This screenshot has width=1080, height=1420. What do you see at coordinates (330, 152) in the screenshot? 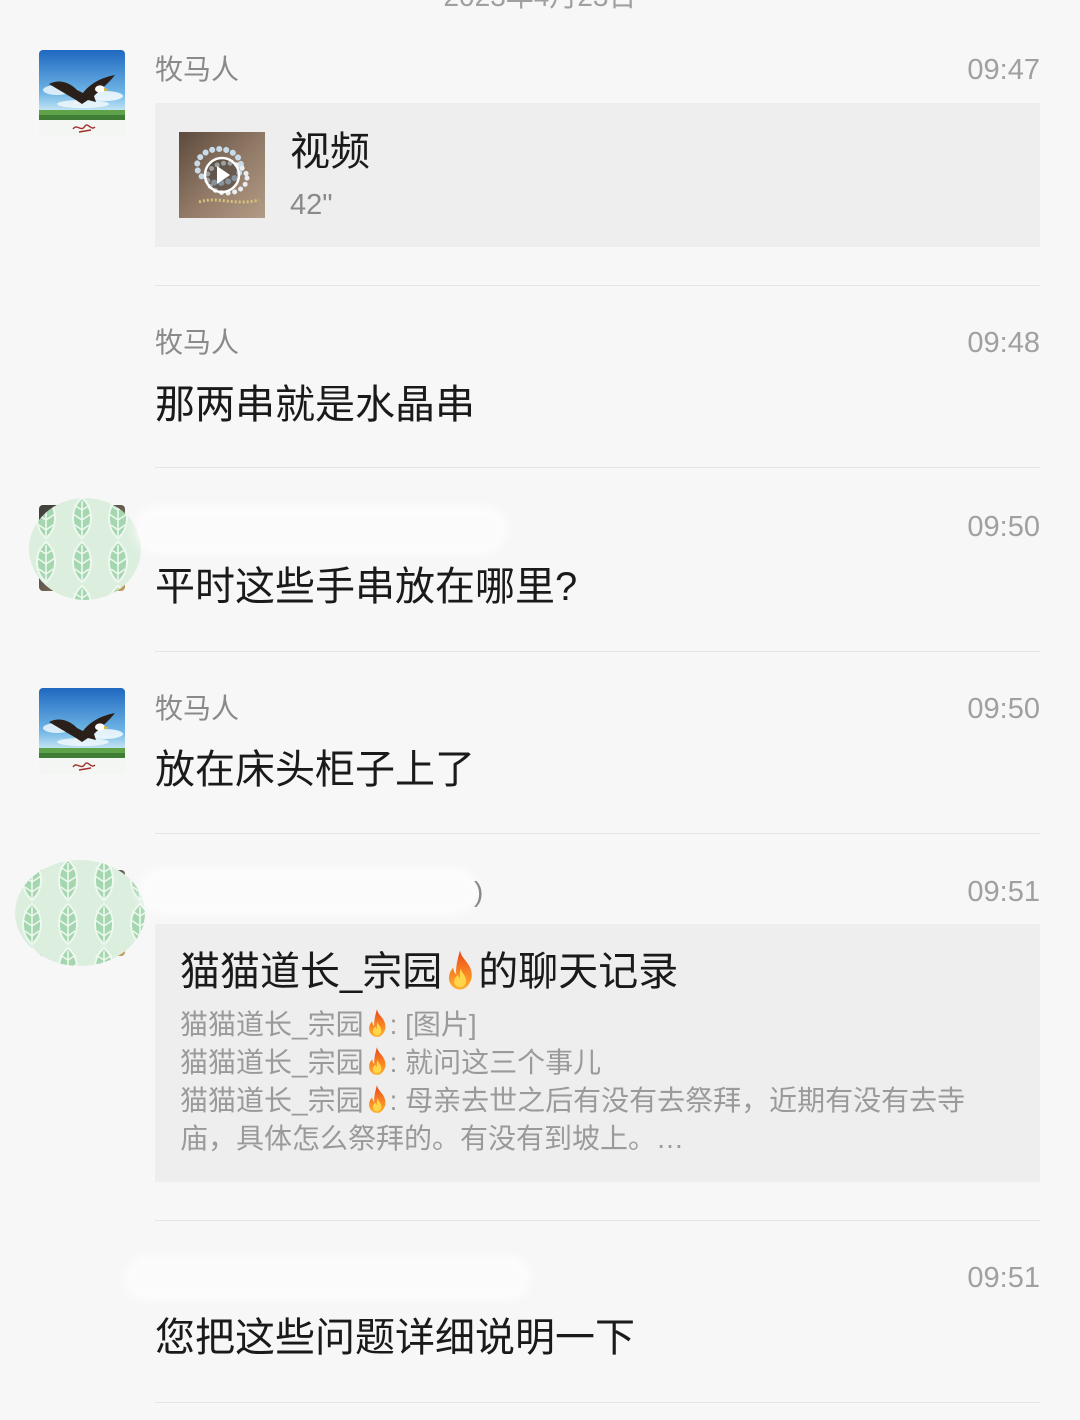
I see `video-label: 视频` at bounding box center [330, 152].